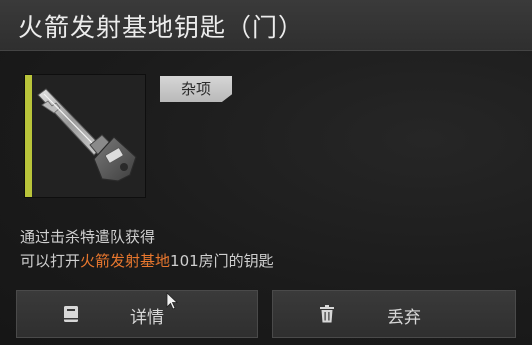 The width and height of the screenshot is (532, 345). Describe the element at coordinates (172, 301) in the screenshot. I see `mouse-cursor-icon` at that location.